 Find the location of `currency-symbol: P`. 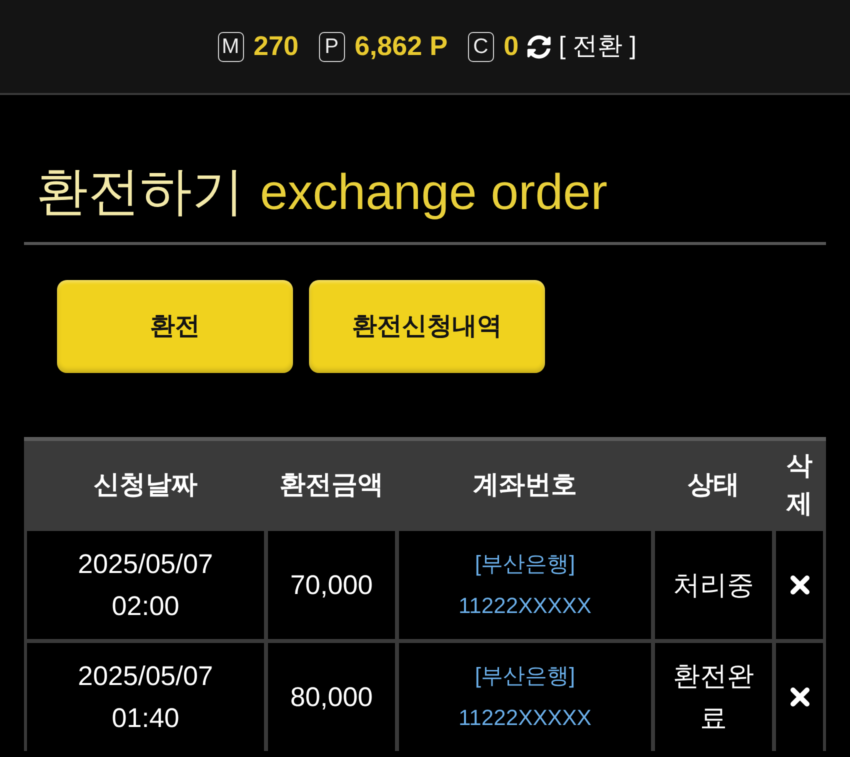

currency-symbol: P is located at coordinates (331, 47).